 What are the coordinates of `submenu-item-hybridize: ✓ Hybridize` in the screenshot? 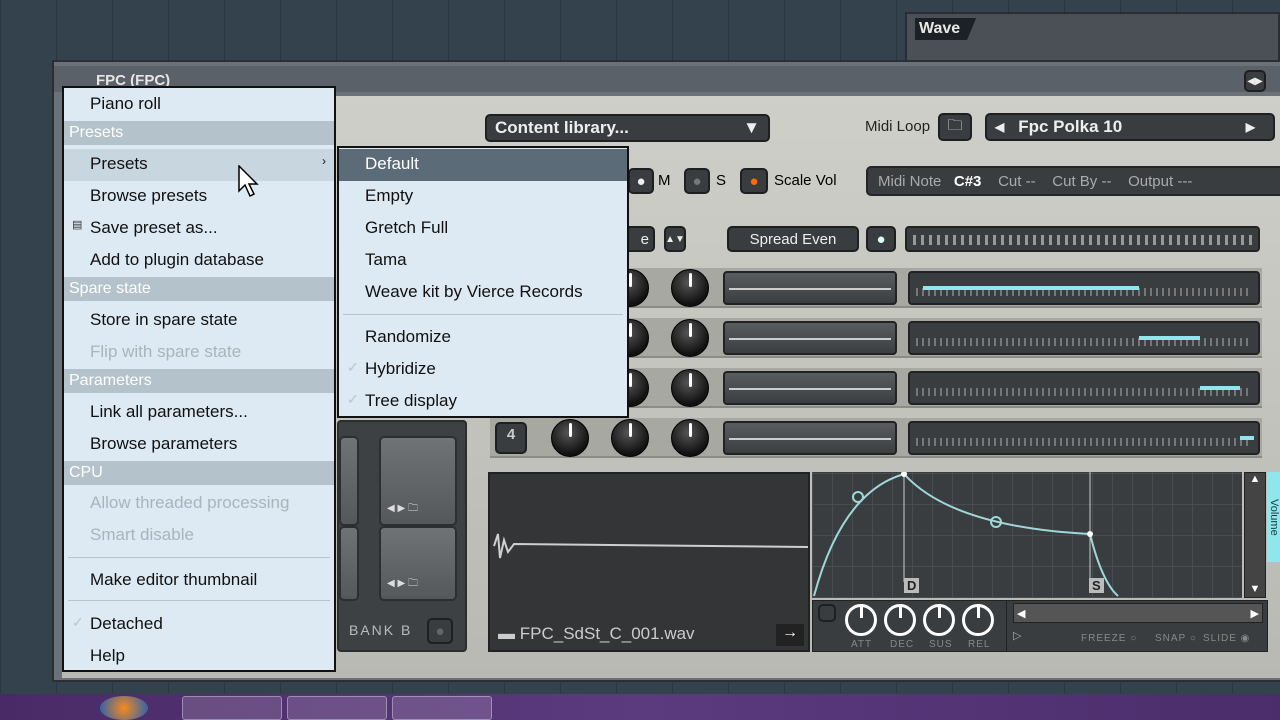 It's located at (483, 370).